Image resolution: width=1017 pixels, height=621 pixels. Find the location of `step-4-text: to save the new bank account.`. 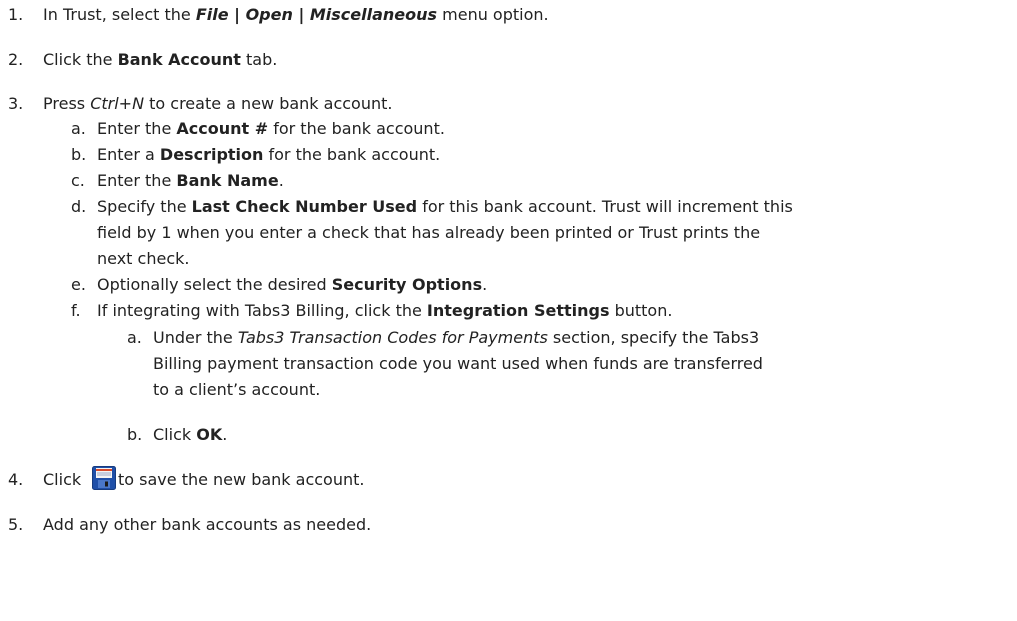

step-4-text: to save the new bank account. is located at coordinates (241, 480).